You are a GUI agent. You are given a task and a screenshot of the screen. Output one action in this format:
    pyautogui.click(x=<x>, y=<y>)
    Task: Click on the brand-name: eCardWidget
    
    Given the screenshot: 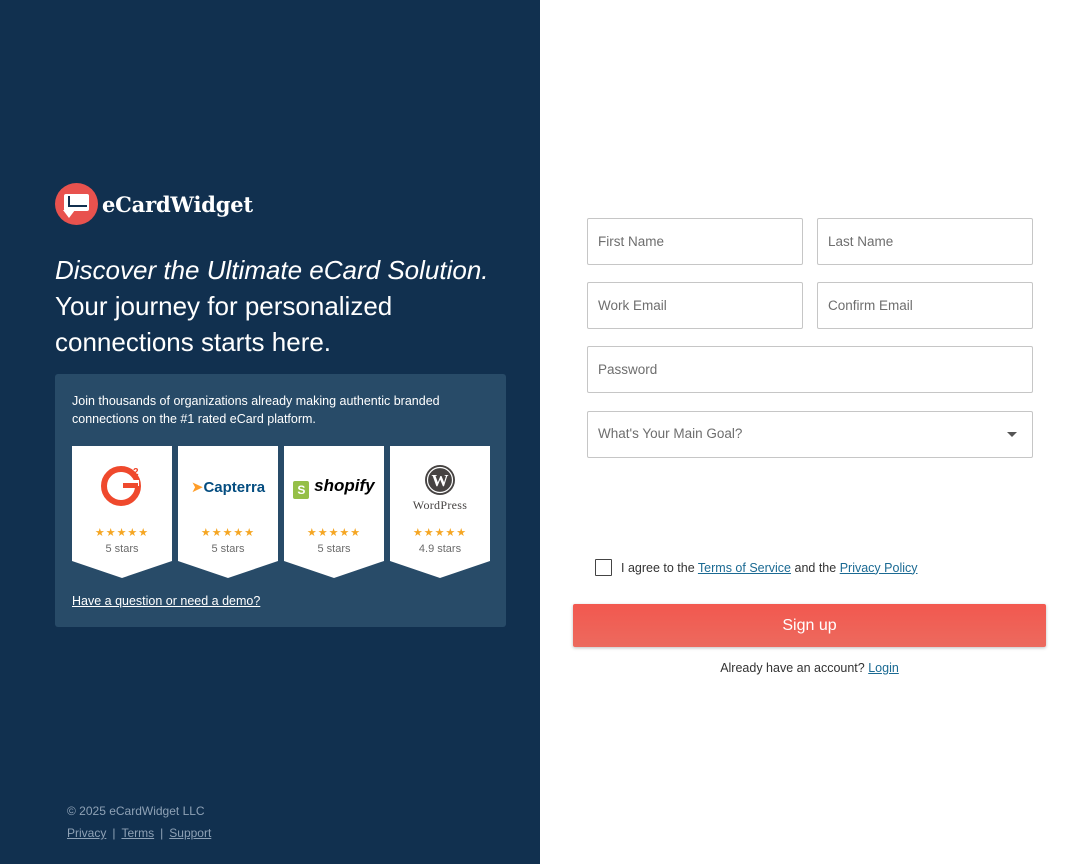 What is the action you would take?
    pyautogui.click(x=177, y=204)
    